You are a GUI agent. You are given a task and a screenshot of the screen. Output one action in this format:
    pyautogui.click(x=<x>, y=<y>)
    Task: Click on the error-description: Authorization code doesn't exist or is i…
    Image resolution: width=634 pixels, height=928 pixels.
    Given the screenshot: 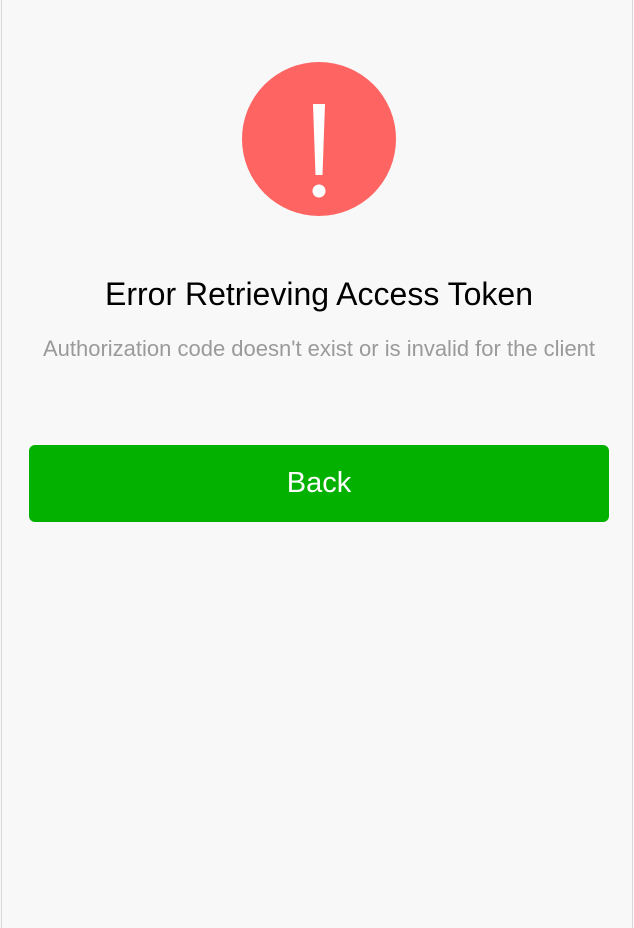 What is the action you would take?
    pyautogui.click(x=319, y=348)
    